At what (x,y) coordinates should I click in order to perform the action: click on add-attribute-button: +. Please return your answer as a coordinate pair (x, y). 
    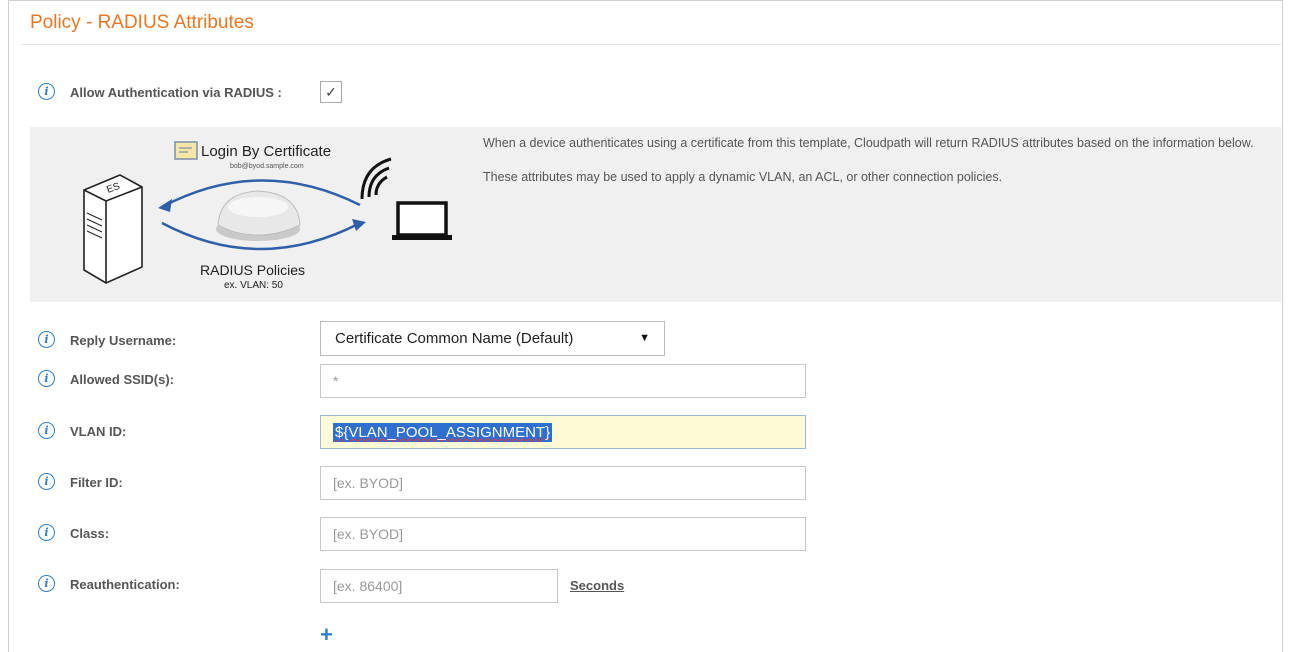
    Looking at the image, I should click on (326, 635).